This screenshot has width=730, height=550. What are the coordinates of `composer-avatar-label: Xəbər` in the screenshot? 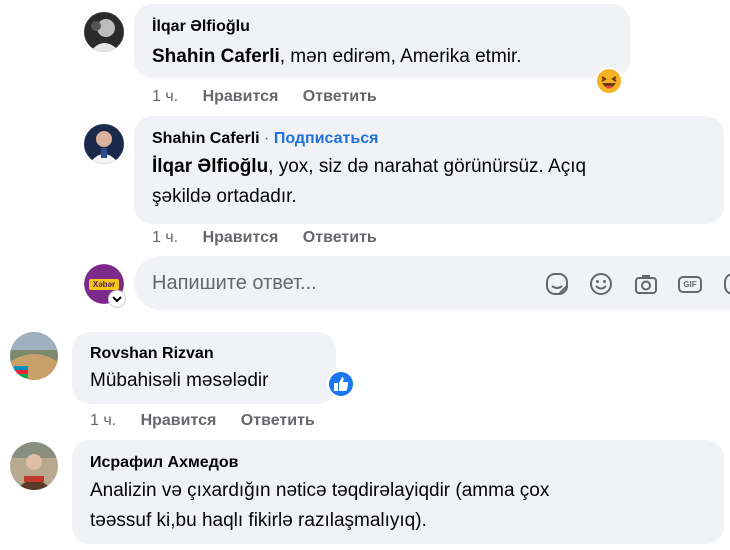 It's located at (104, 284).